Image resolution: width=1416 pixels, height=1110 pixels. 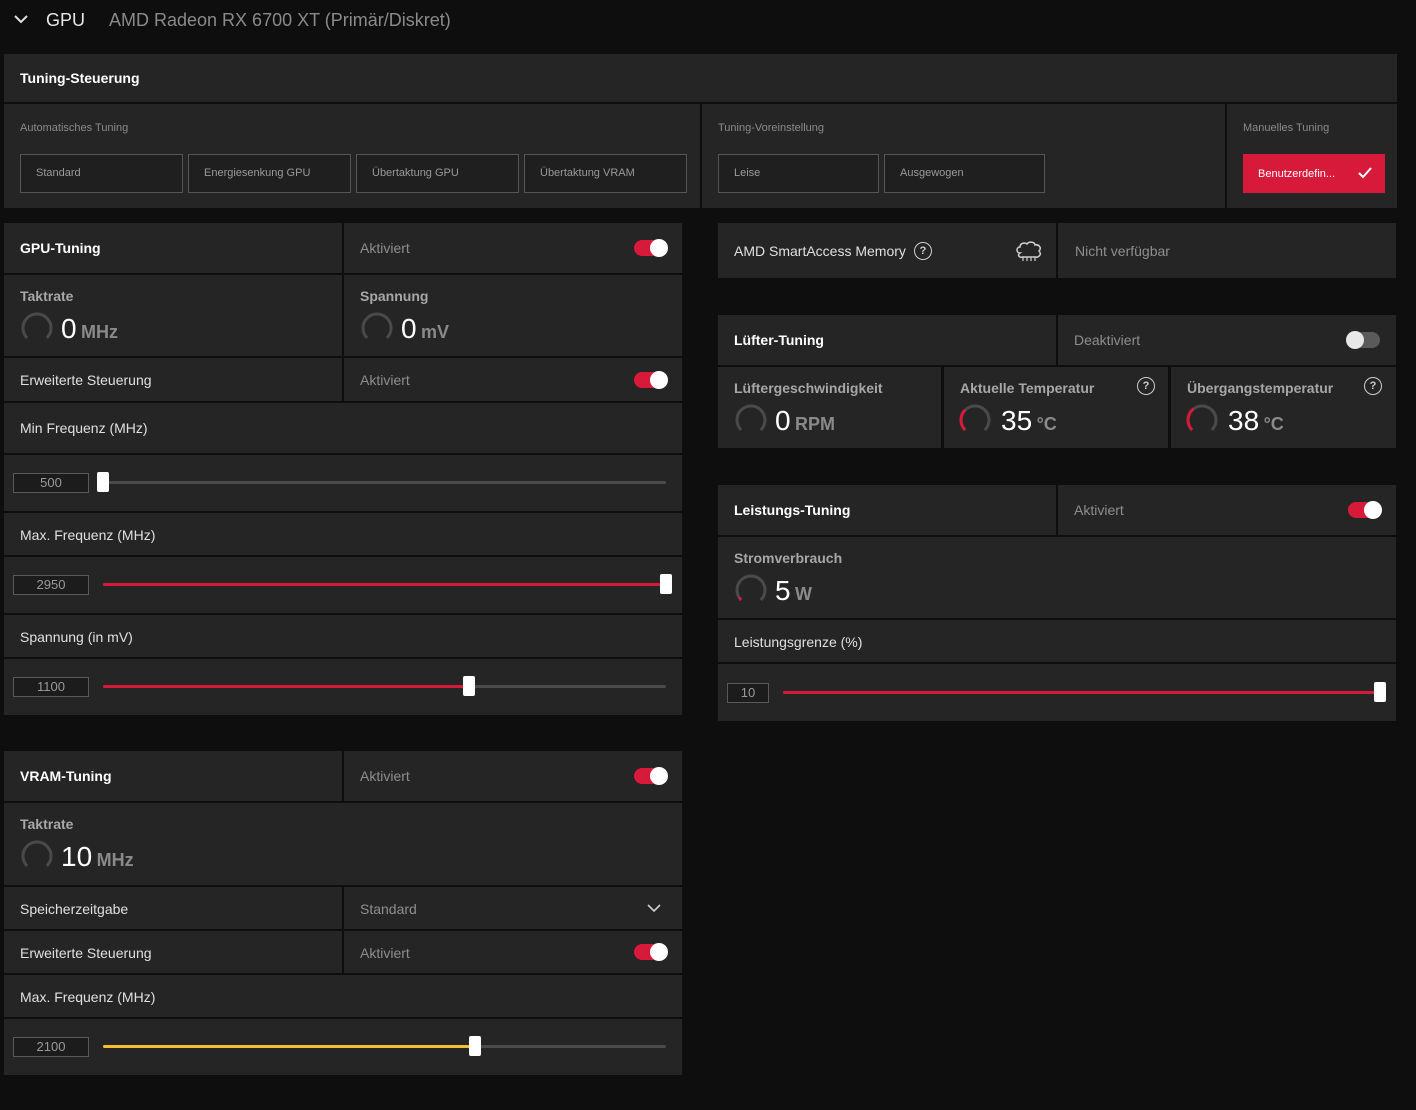 I want to click on power-limit-label-row: Leistungsgrenze (%), so click(x=1057, y=641).